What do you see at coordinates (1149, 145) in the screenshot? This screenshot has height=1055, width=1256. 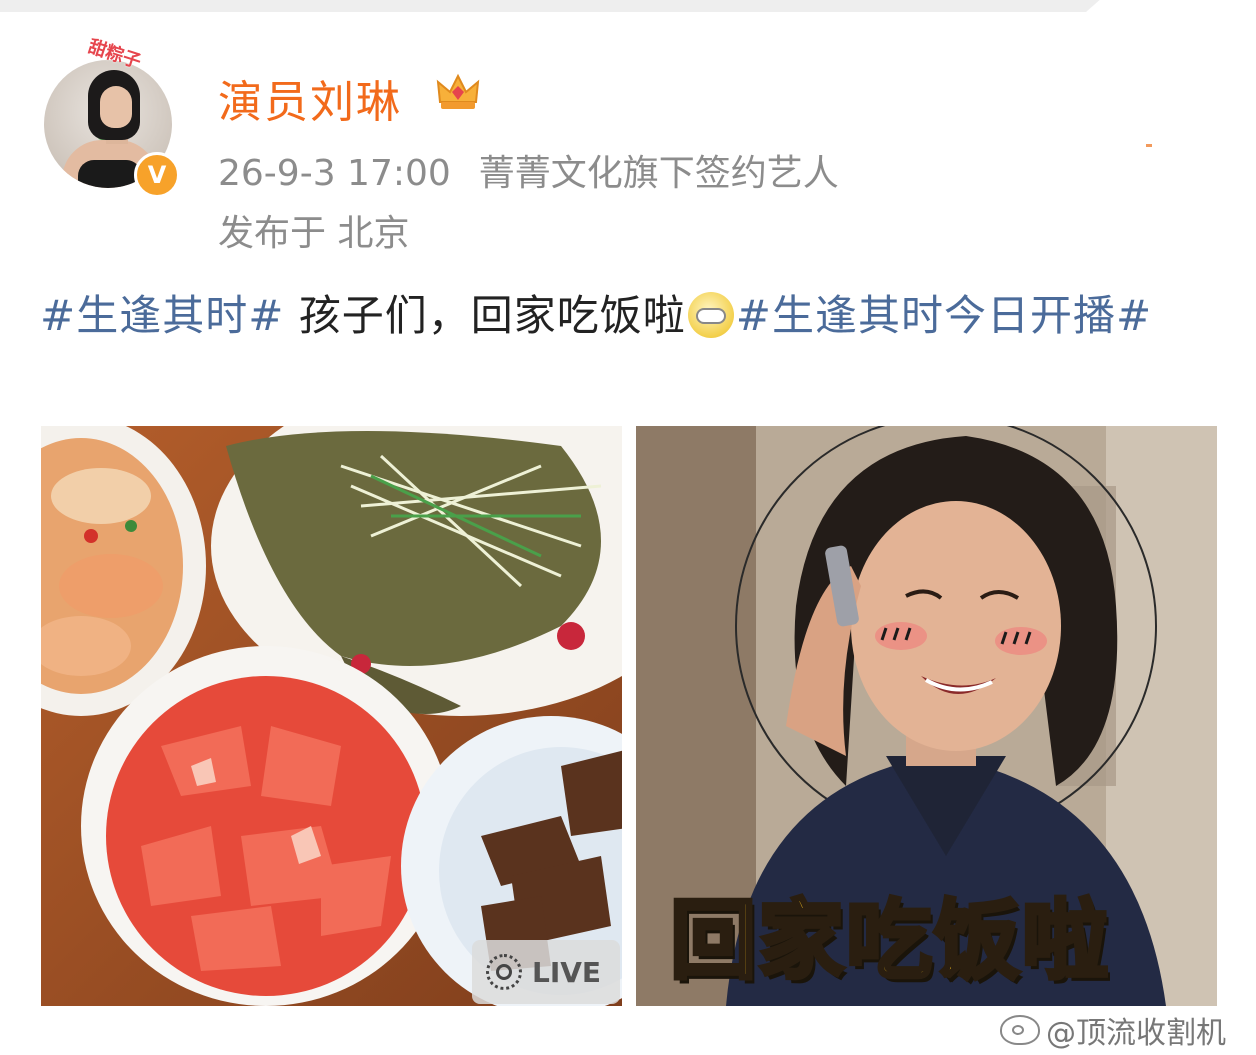 I see `more-indicator` at bounding box center [1149, 145].